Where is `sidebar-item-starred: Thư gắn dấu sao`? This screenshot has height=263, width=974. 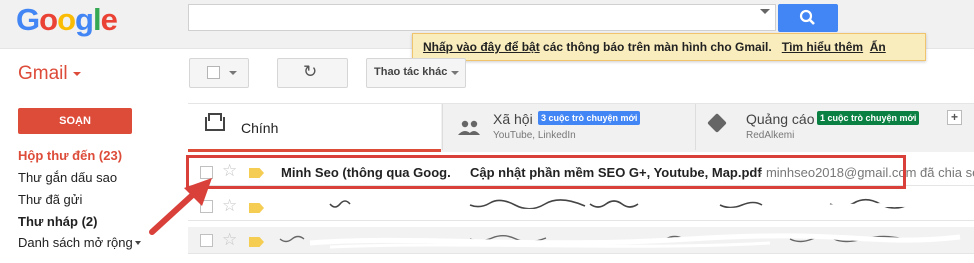 sidebar-item-starred: Thư gắn dấu sao is located at coordinates (67, 177).